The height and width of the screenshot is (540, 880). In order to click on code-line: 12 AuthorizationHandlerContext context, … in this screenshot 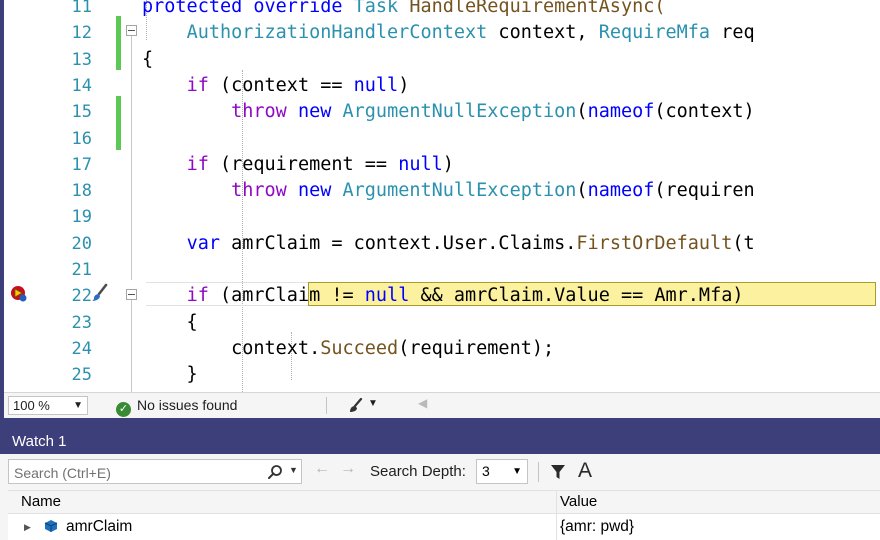, I will do `click(442, 33)`.